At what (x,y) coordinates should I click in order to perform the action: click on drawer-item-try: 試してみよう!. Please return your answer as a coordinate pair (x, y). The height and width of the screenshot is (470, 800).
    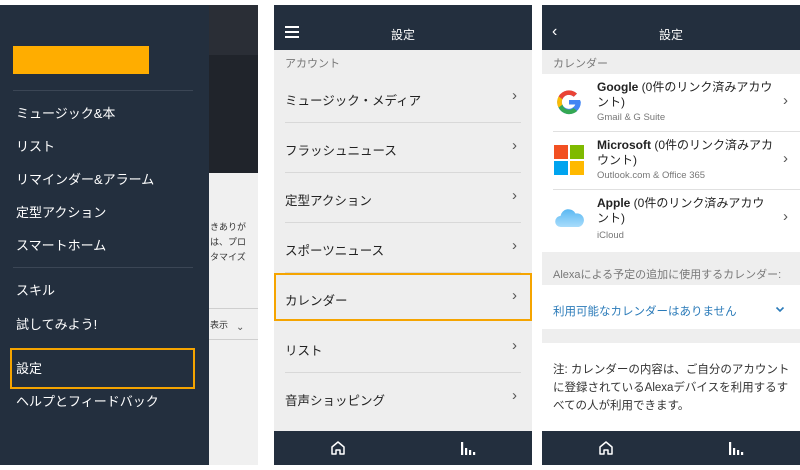
    Looking at the image, I should click on (56, 325).